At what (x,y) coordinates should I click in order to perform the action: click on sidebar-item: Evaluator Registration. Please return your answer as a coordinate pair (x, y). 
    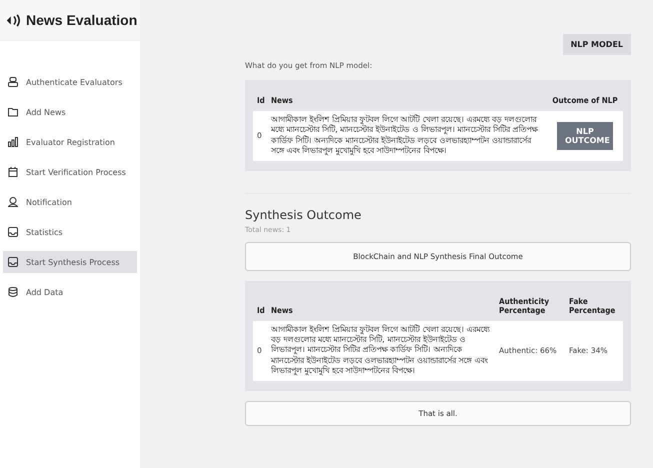
    Looking at the image, I should click on (70, 142).